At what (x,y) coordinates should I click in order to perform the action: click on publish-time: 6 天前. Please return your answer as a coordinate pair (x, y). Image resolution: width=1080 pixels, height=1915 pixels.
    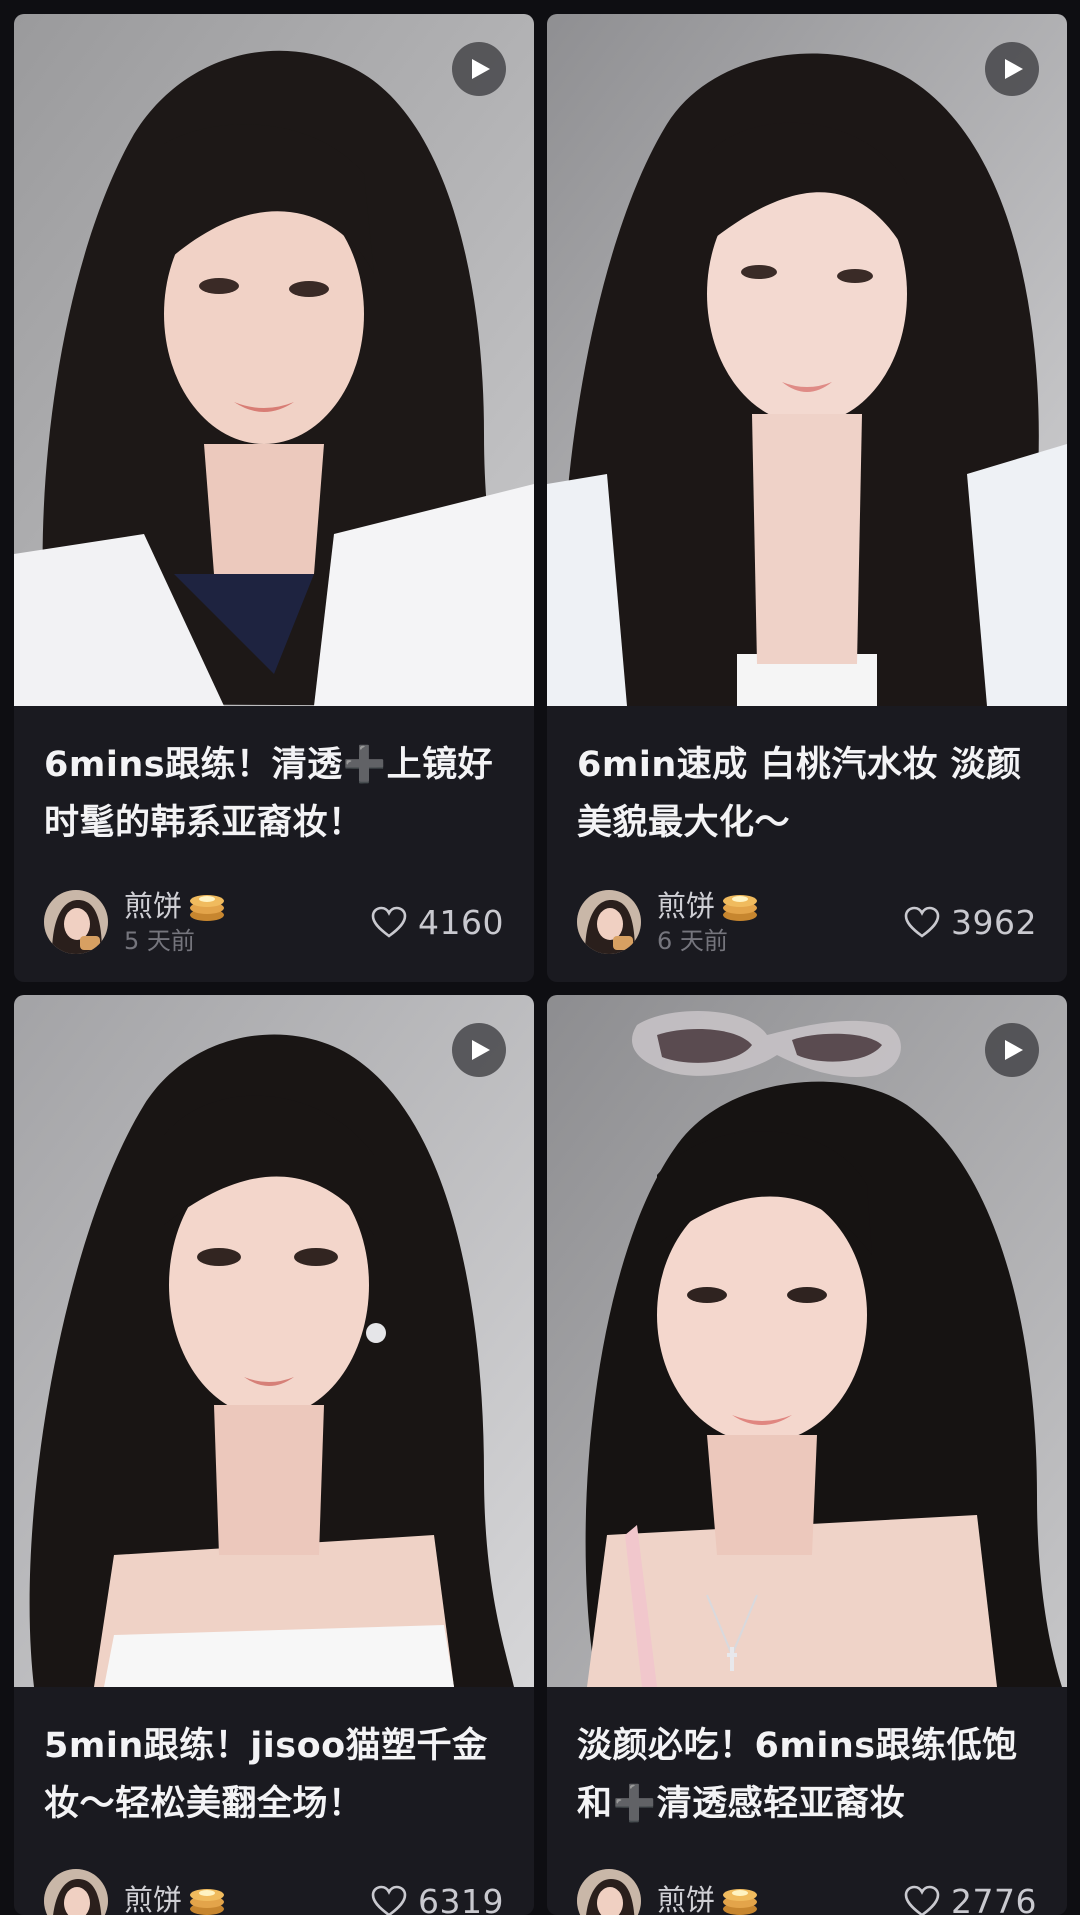
    Looking at the image, I should click on (708, 941).